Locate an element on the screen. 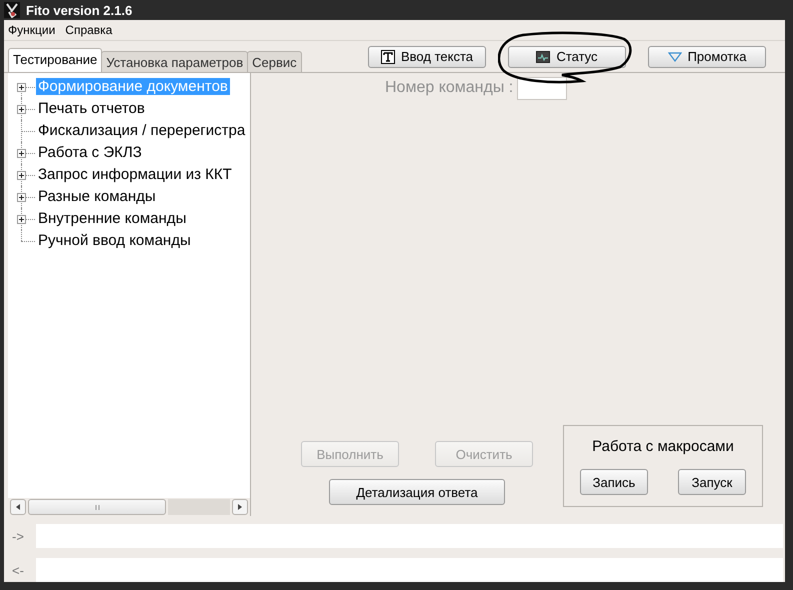 This screenshot has height=590, width=793. tab: Сервис is located at coordinates (274, 61).